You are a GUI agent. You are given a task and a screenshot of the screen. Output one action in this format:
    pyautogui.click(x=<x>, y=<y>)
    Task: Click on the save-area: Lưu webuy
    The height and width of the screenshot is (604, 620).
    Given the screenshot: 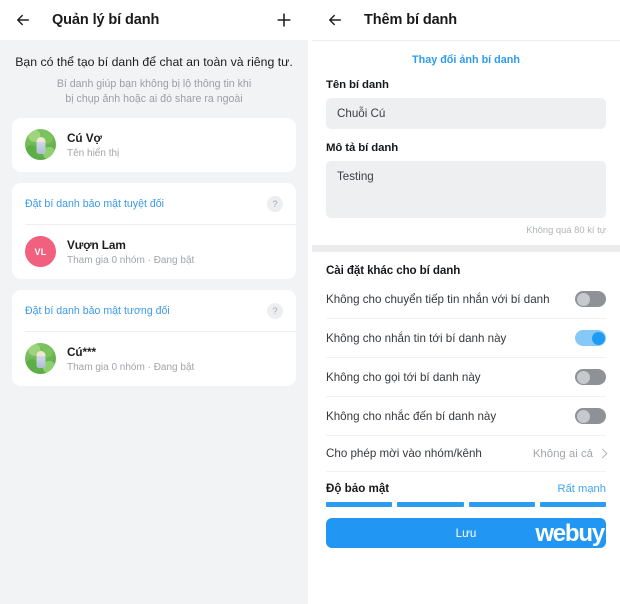 What is the action you would take?
    pyautogui.click(x=466, y=534)
    